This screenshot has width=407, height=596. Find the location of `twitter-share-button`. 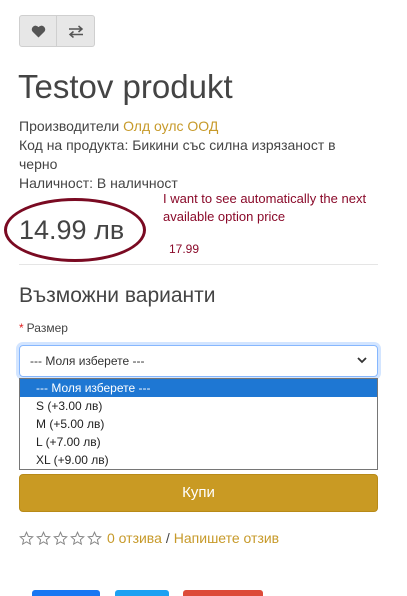

twitter-share-button is located at coordinates (142, 593).